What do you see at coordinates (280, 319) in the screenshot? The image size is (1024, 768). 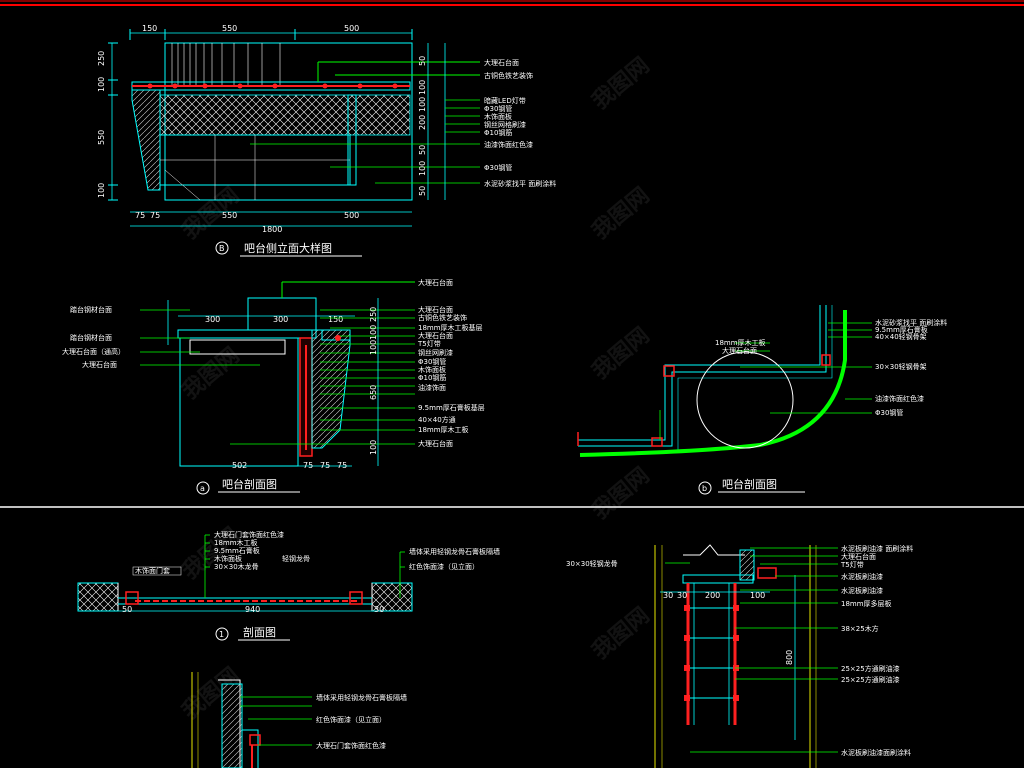 I see `dim-text: 300` at bounding box center [280, 319].